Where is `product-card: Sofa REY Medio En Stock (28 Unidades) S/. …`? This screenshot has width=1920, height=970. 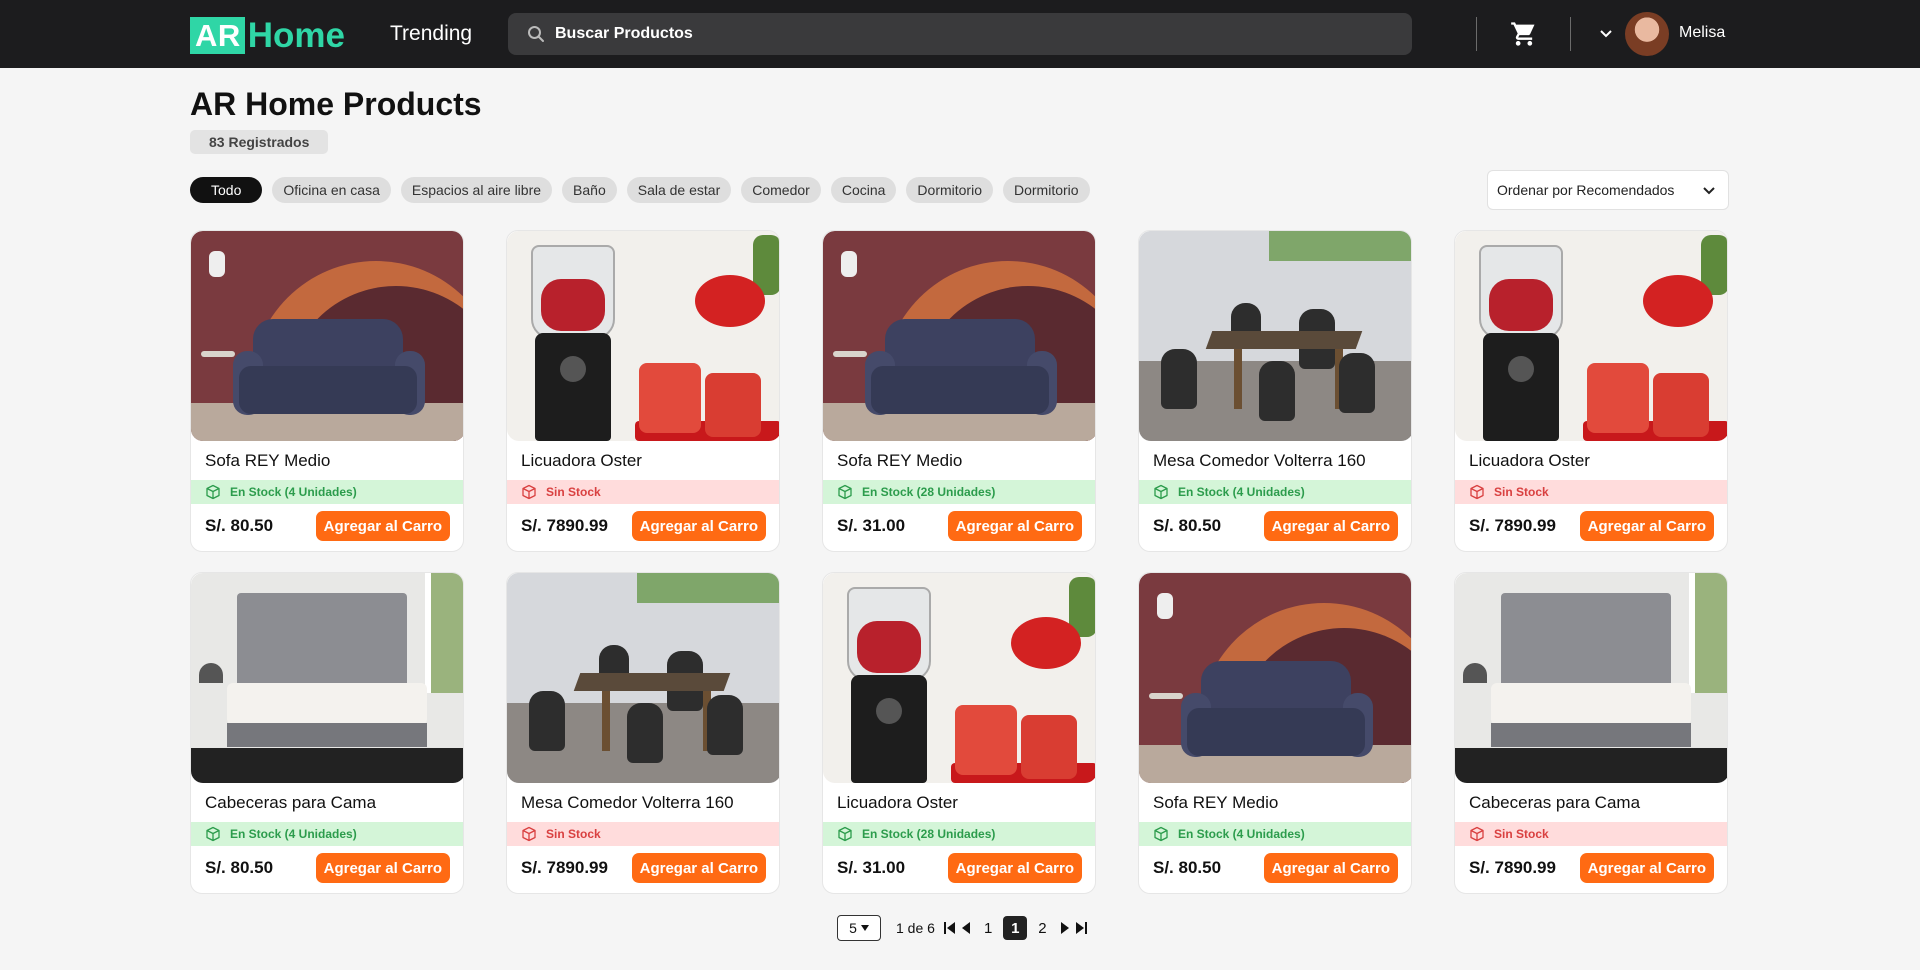 product-card: Sofa REY Medio En Stock (28 Unidades) S/. … is located at coordinates (959, 391).